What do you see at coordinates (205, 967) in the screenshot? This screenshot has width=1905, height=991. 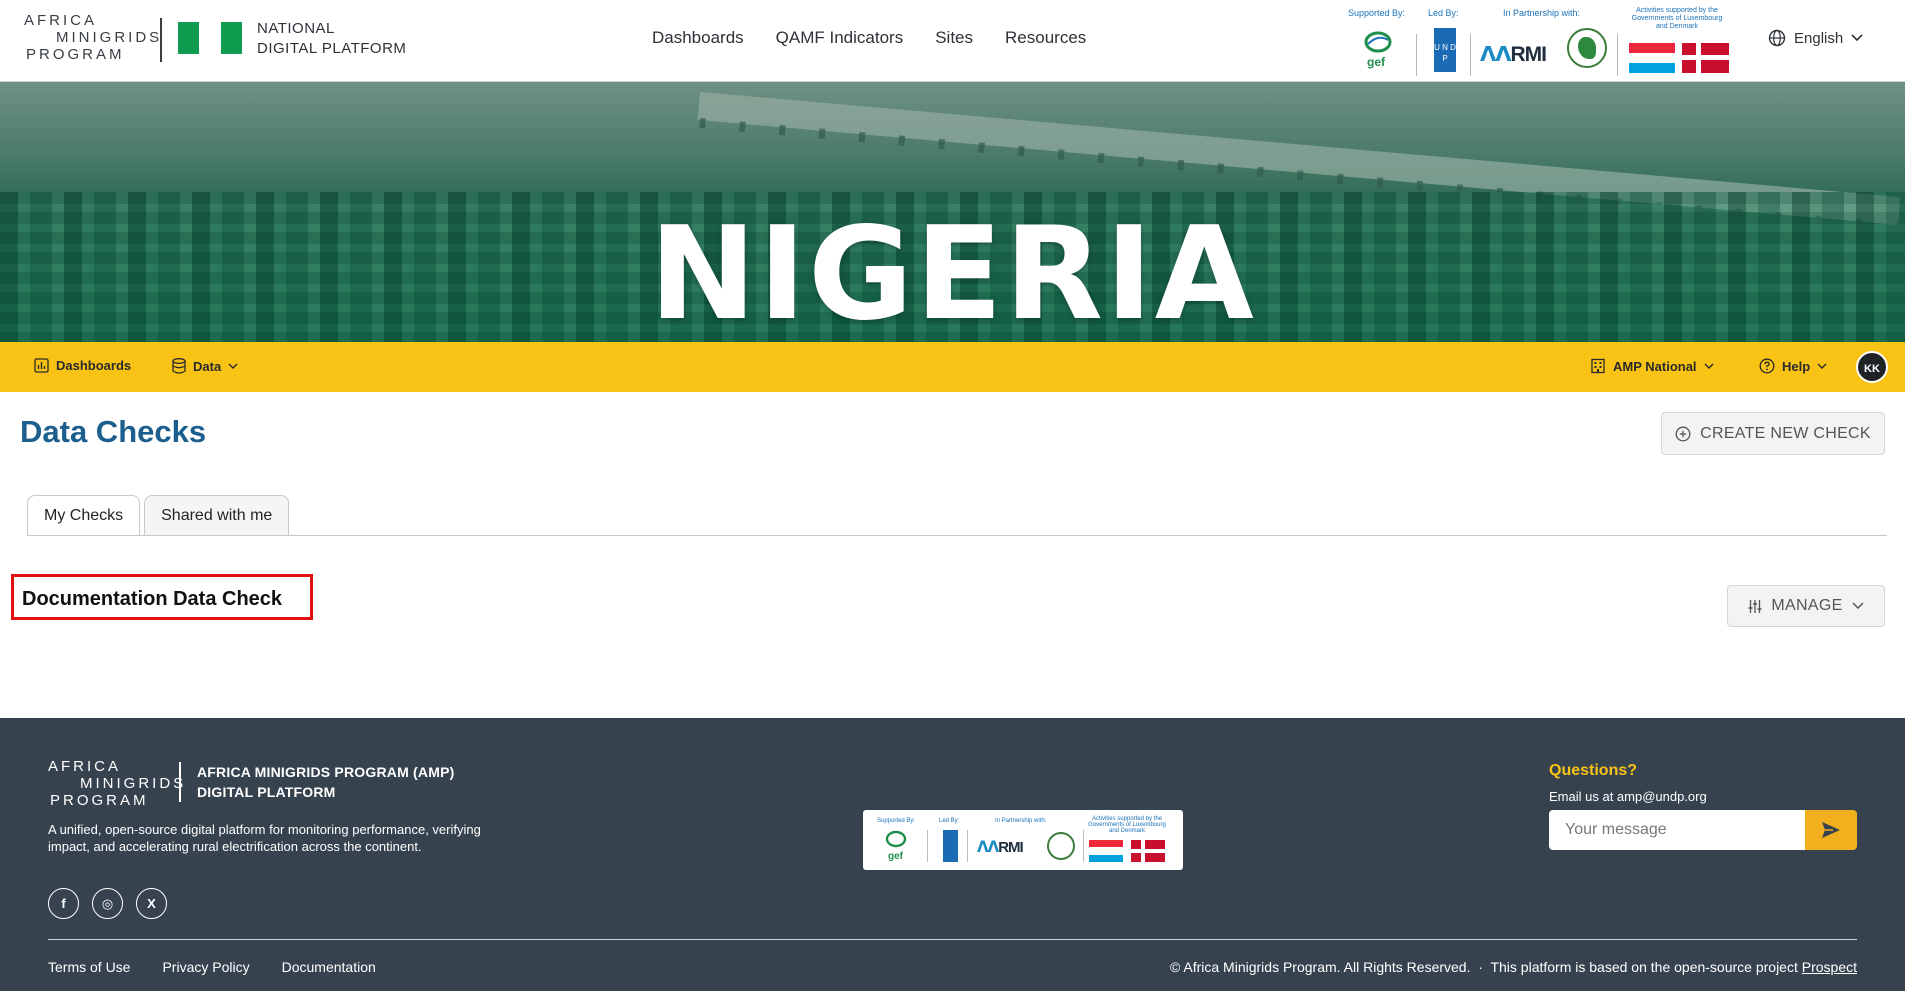 I see `privacy-policy-link: Privacy Policy` at bounding box center [205, 967].